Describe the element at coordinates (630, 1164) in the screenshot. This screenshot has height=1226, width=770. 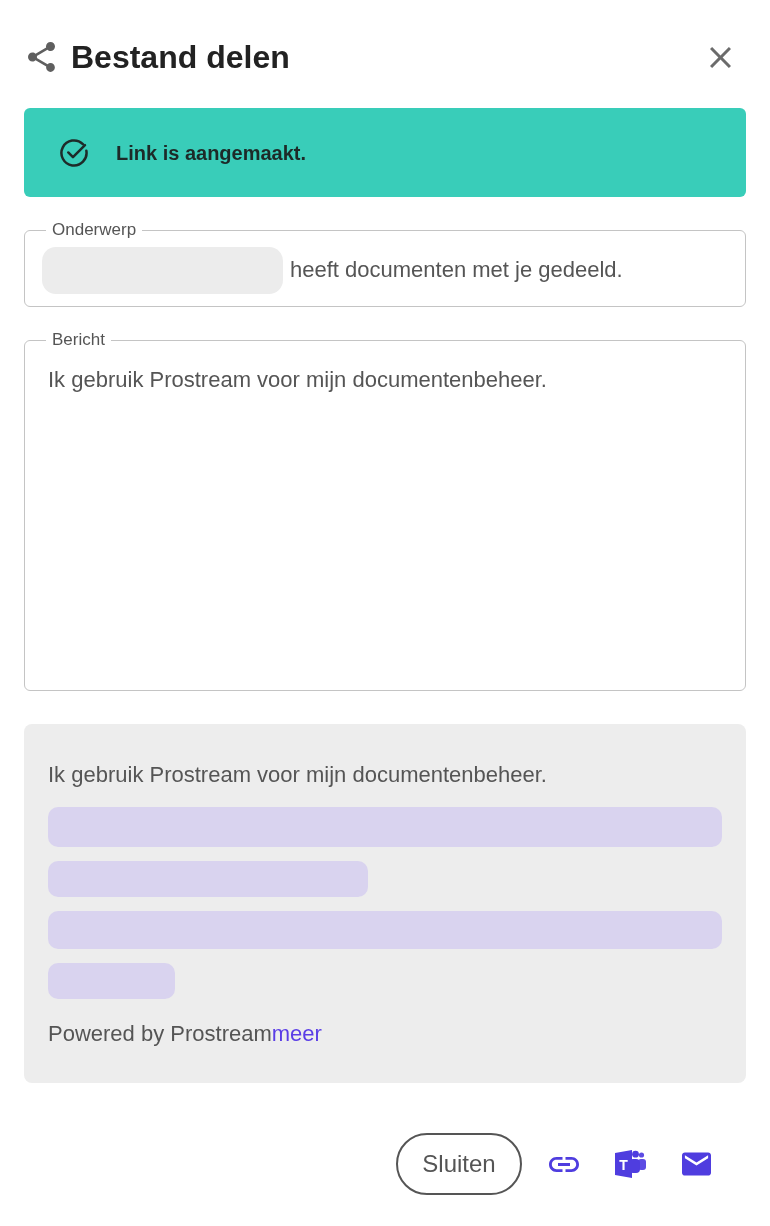
I see `chat-share-button: T` at that location.